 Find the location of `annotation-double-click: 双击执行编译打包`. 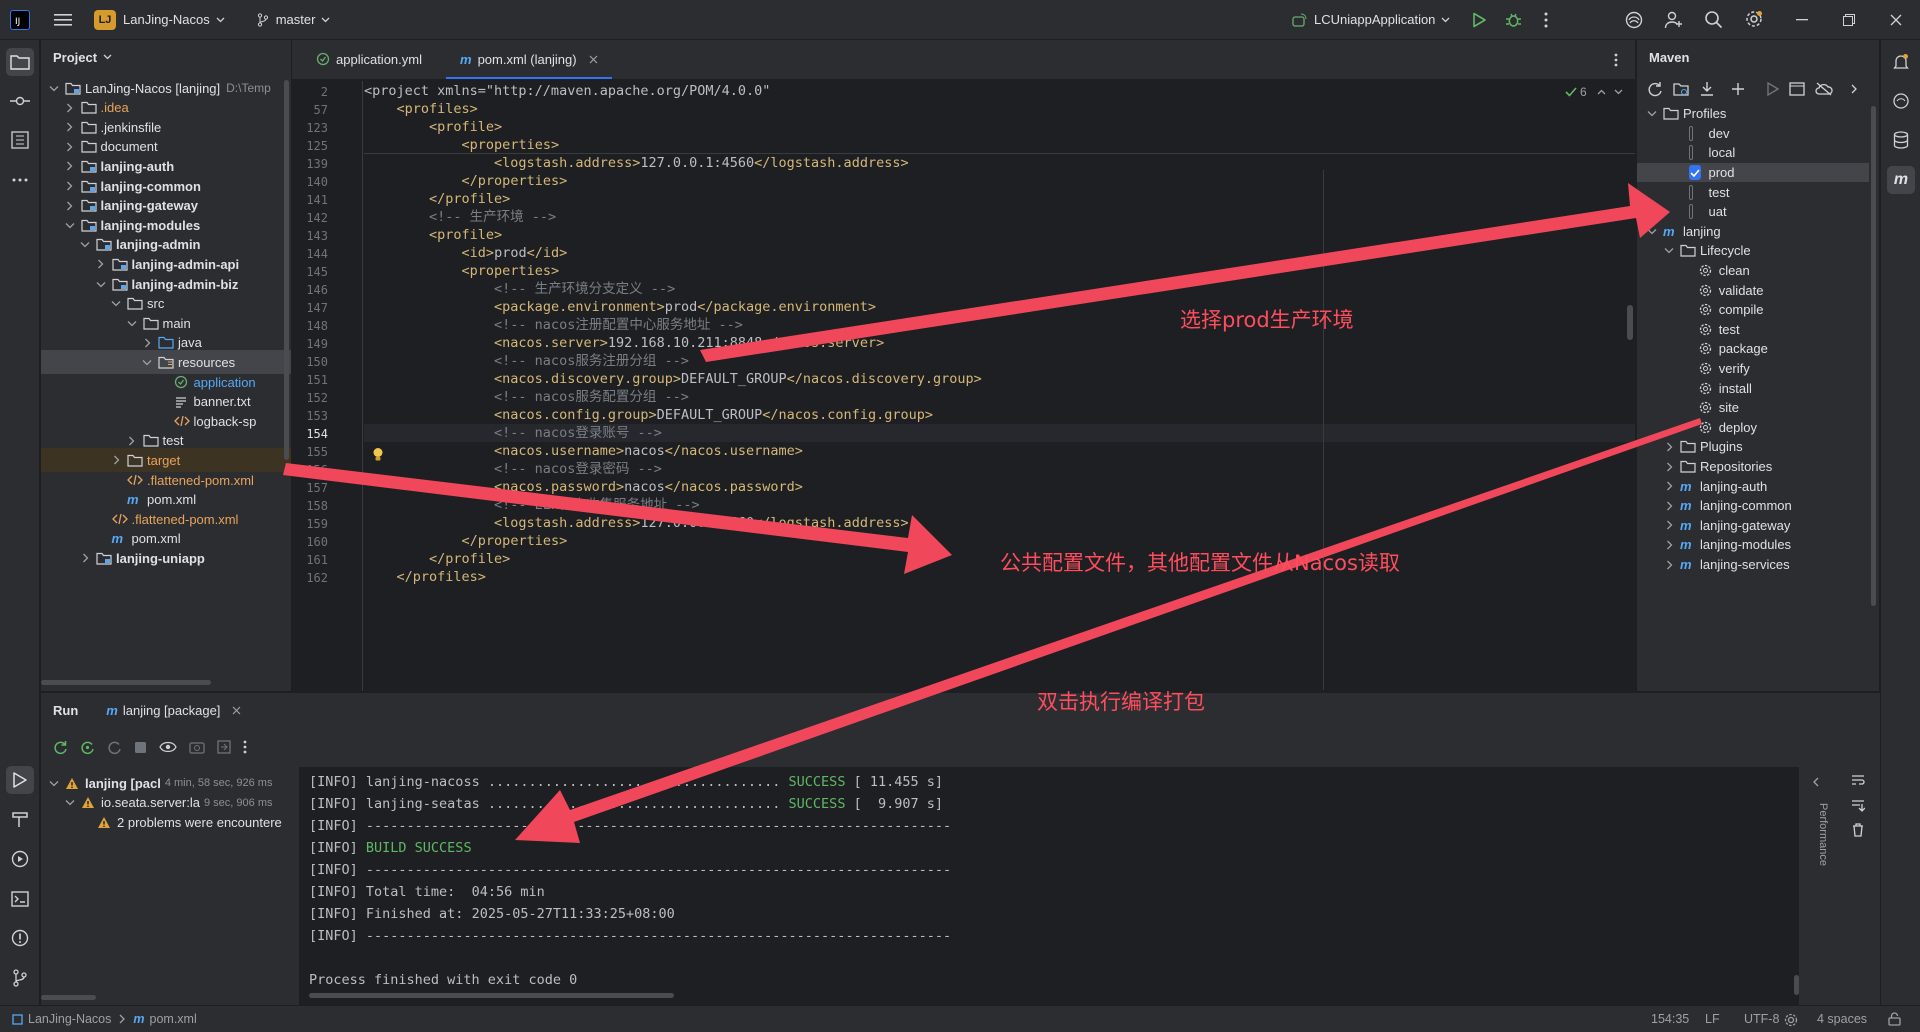

annotation-double-click: 双击执行编译打包 is located at coordinates (1121, 702).